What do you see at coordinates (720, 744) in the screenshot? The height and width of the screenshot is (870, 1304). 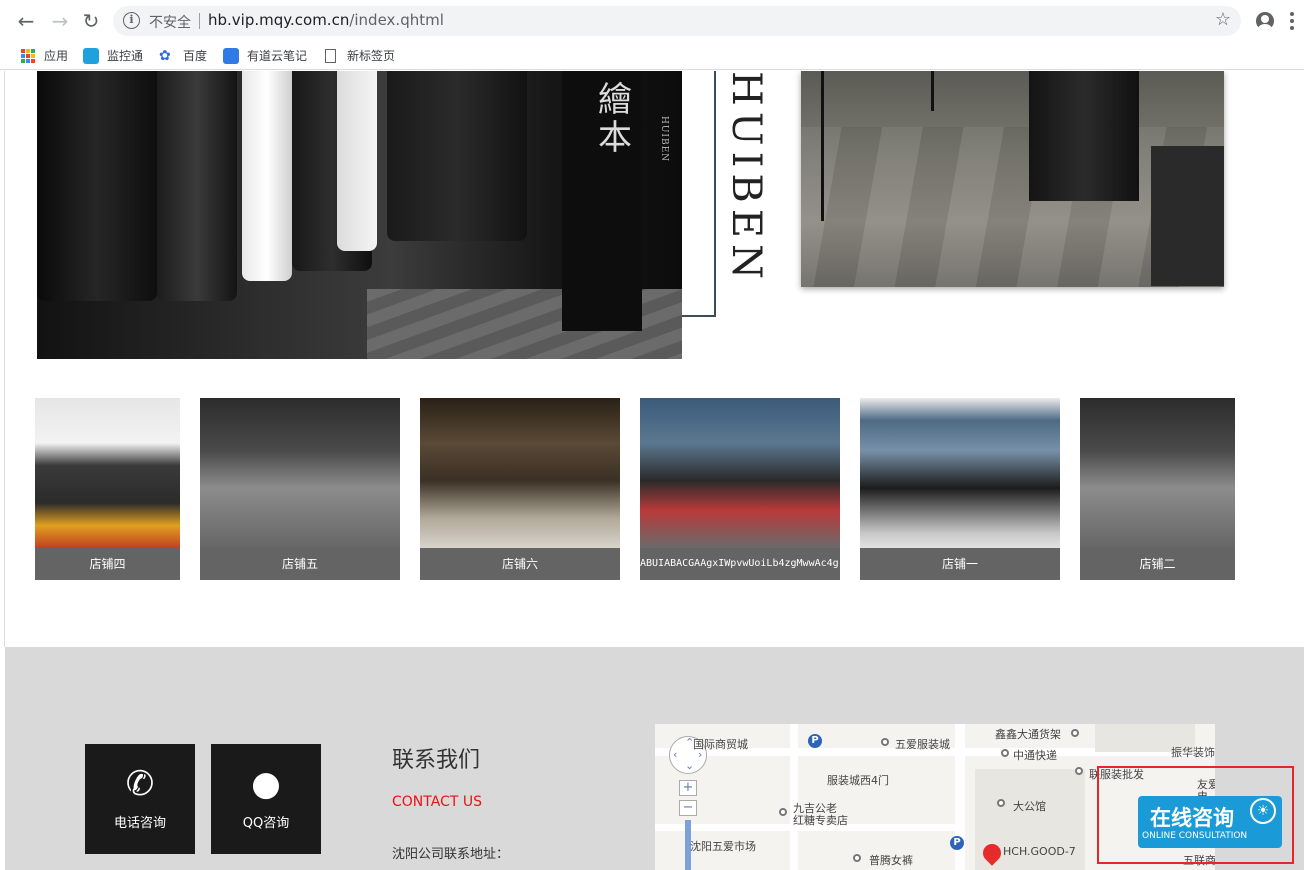 I see `map-label: 国际商贸城` at bounding box center [720, 744].